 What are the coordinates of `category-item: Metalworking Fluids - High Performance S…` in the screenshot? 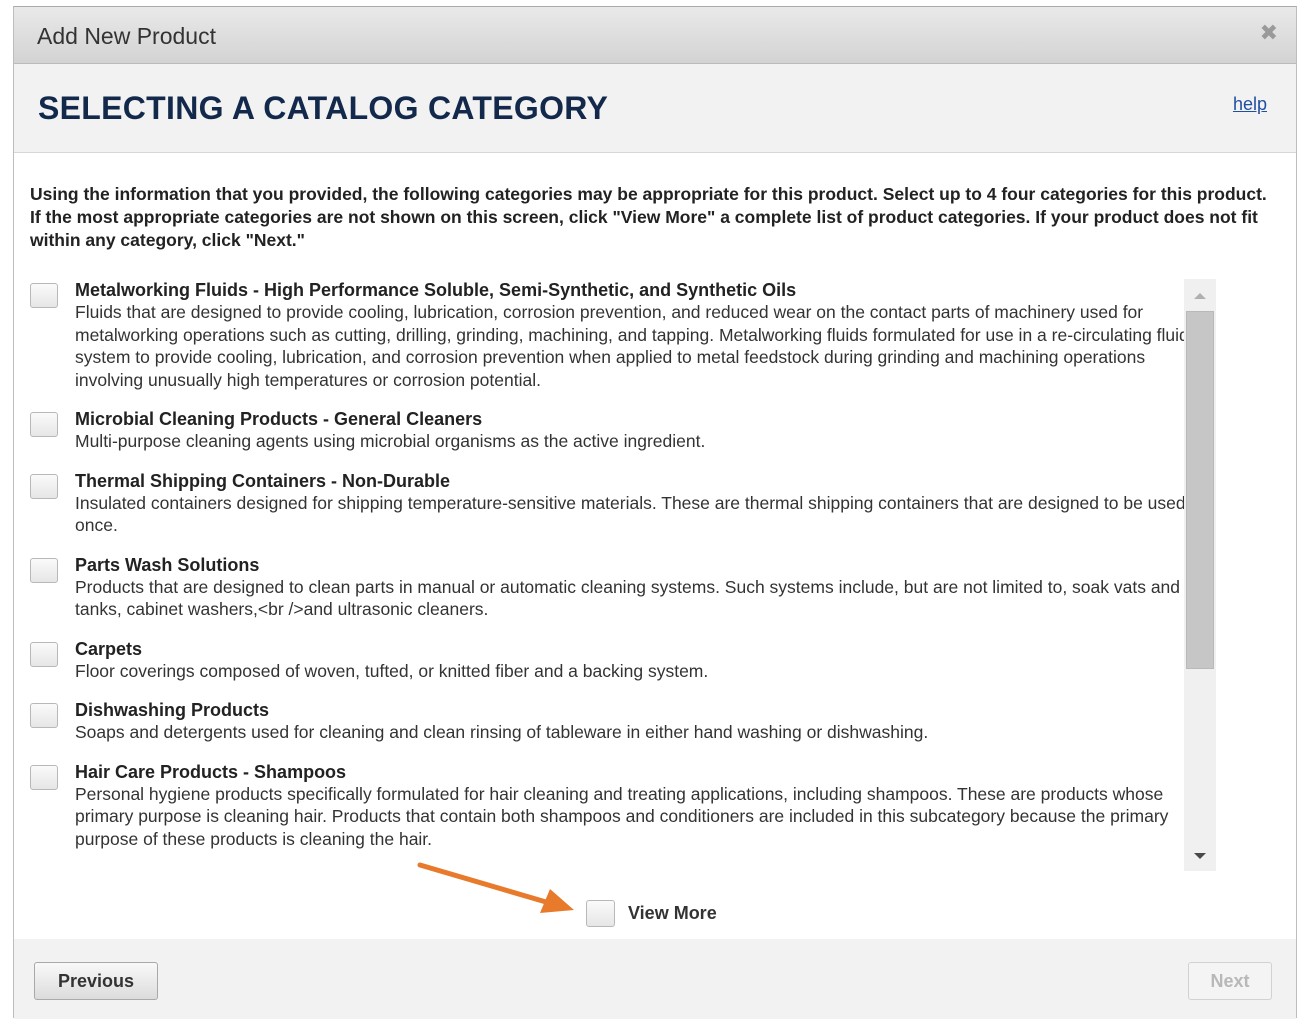 It's located at (615, 335).